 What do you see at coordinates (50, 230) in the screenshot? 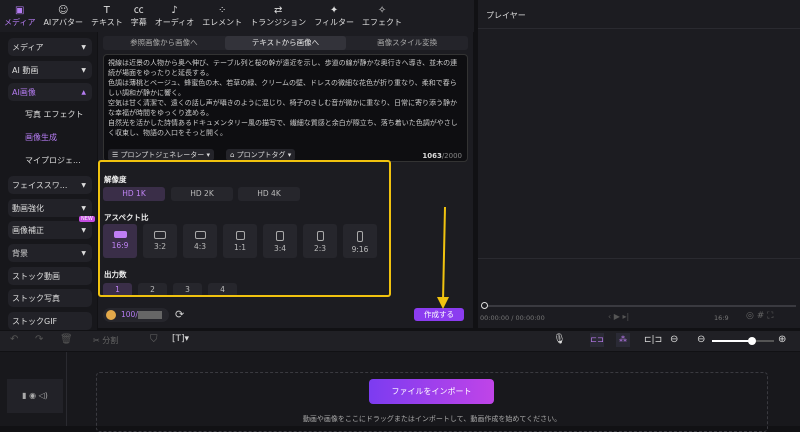
I see `sidebar-item-image-correction: 画像補正 ▼` at bounding box center [50, 230].